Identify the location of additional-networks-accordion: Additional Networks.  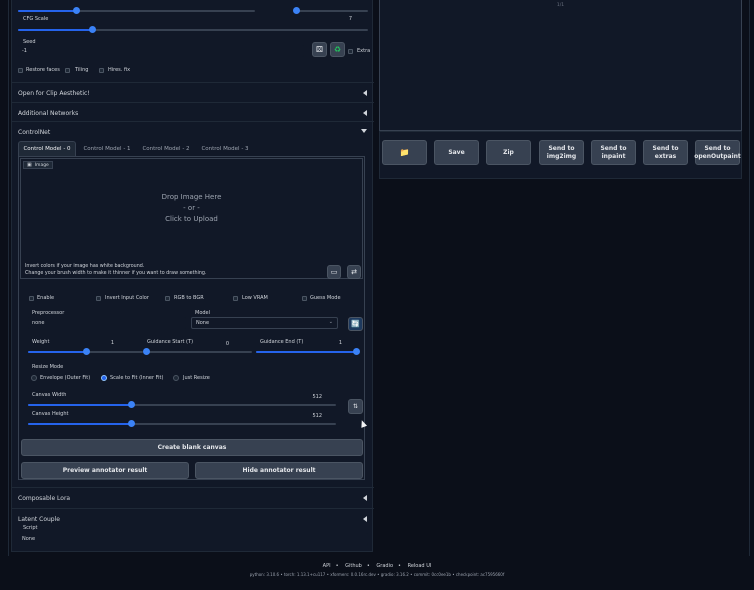
(193, 112).